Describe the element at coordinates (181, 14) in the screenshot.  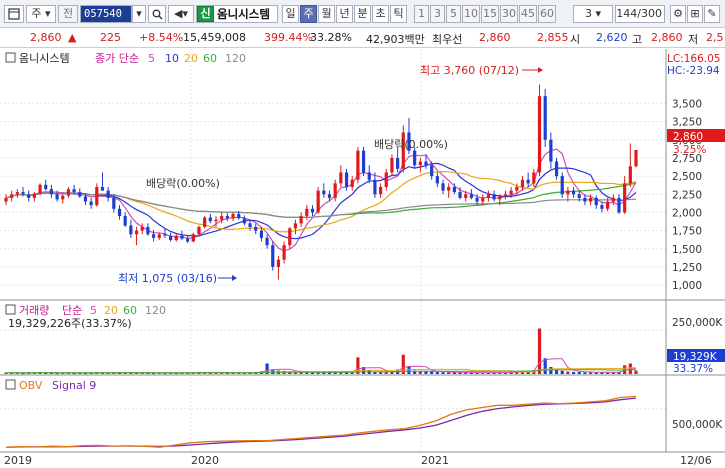
I see `sound-button: ◀▾` at that location.